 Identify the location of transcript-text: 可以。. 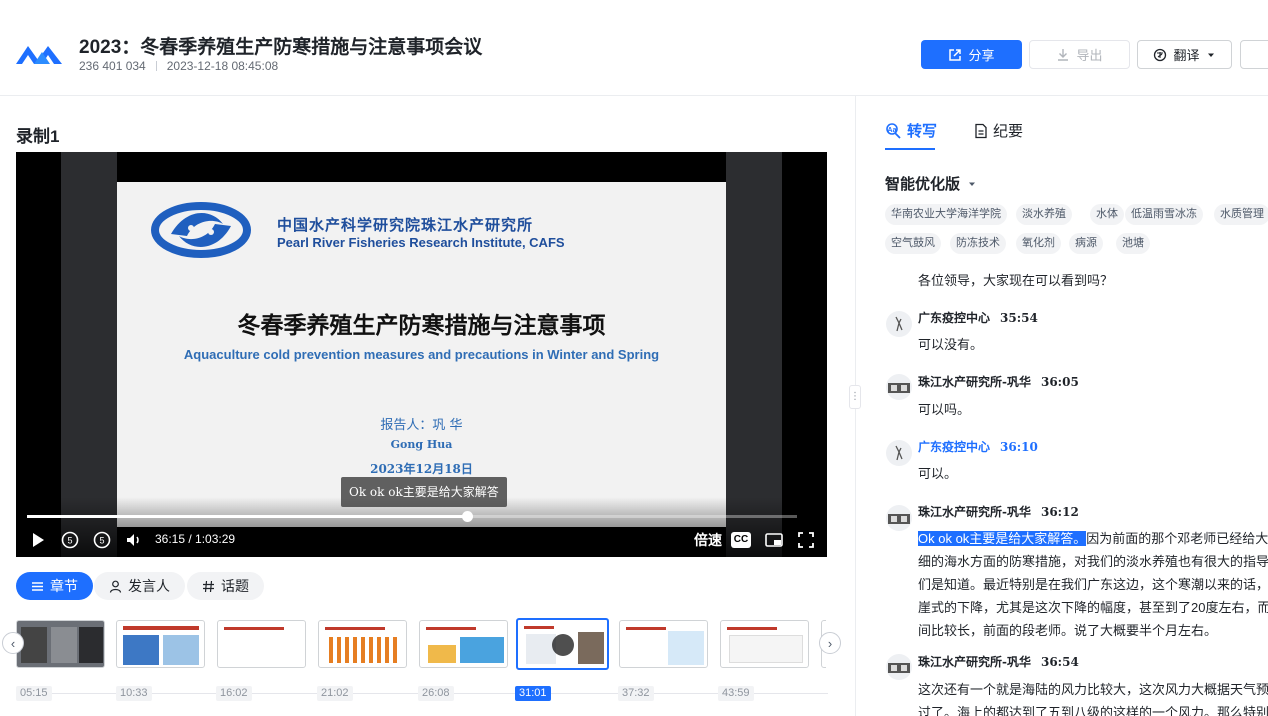
(938, 473).